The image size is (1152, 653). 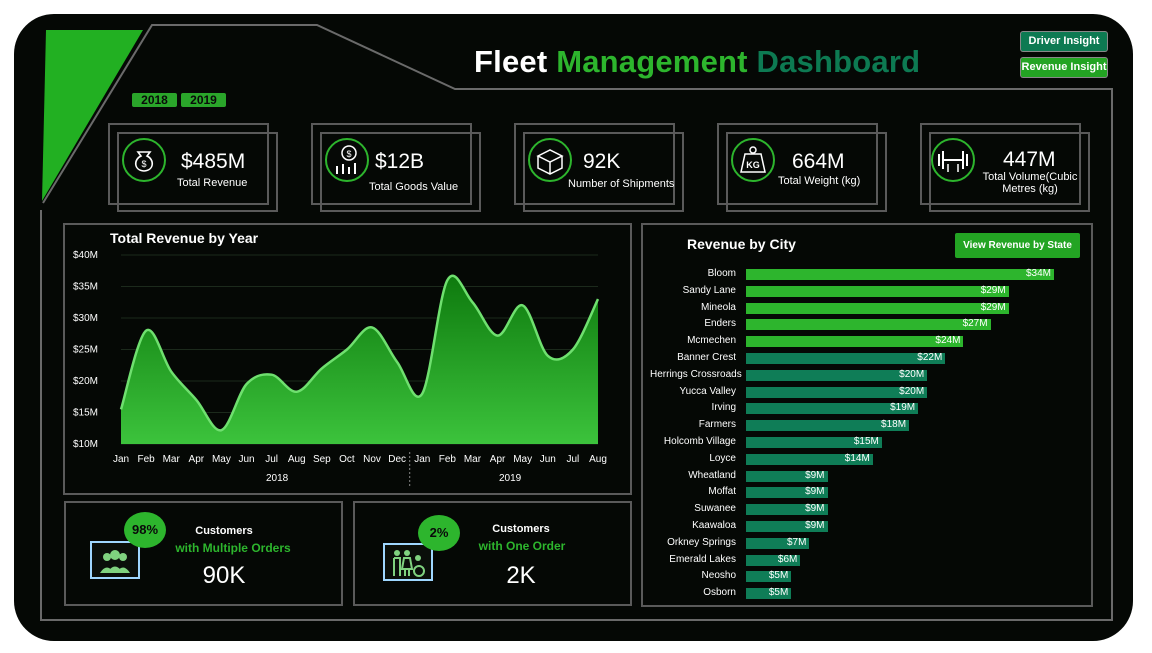 I want to click on revenue-insight-button: Revenue Insight, so click(x=1064, y=67).